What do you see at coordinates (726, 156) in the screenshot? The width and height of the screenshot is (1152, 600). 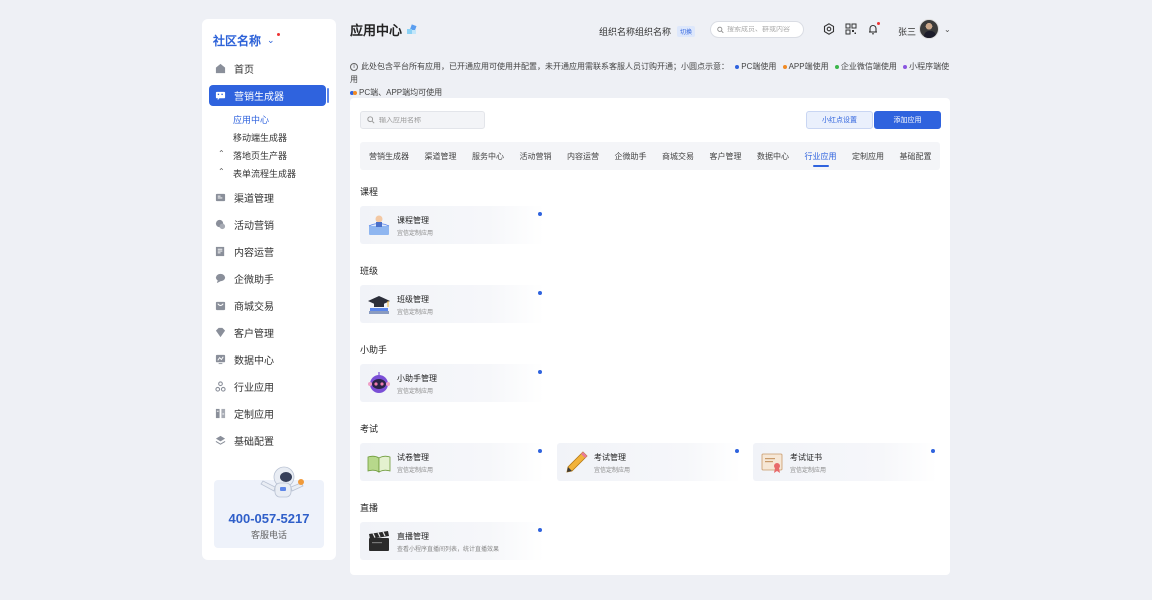 I see `tab-customer: 客户管理` at bounding box center [726, 156].